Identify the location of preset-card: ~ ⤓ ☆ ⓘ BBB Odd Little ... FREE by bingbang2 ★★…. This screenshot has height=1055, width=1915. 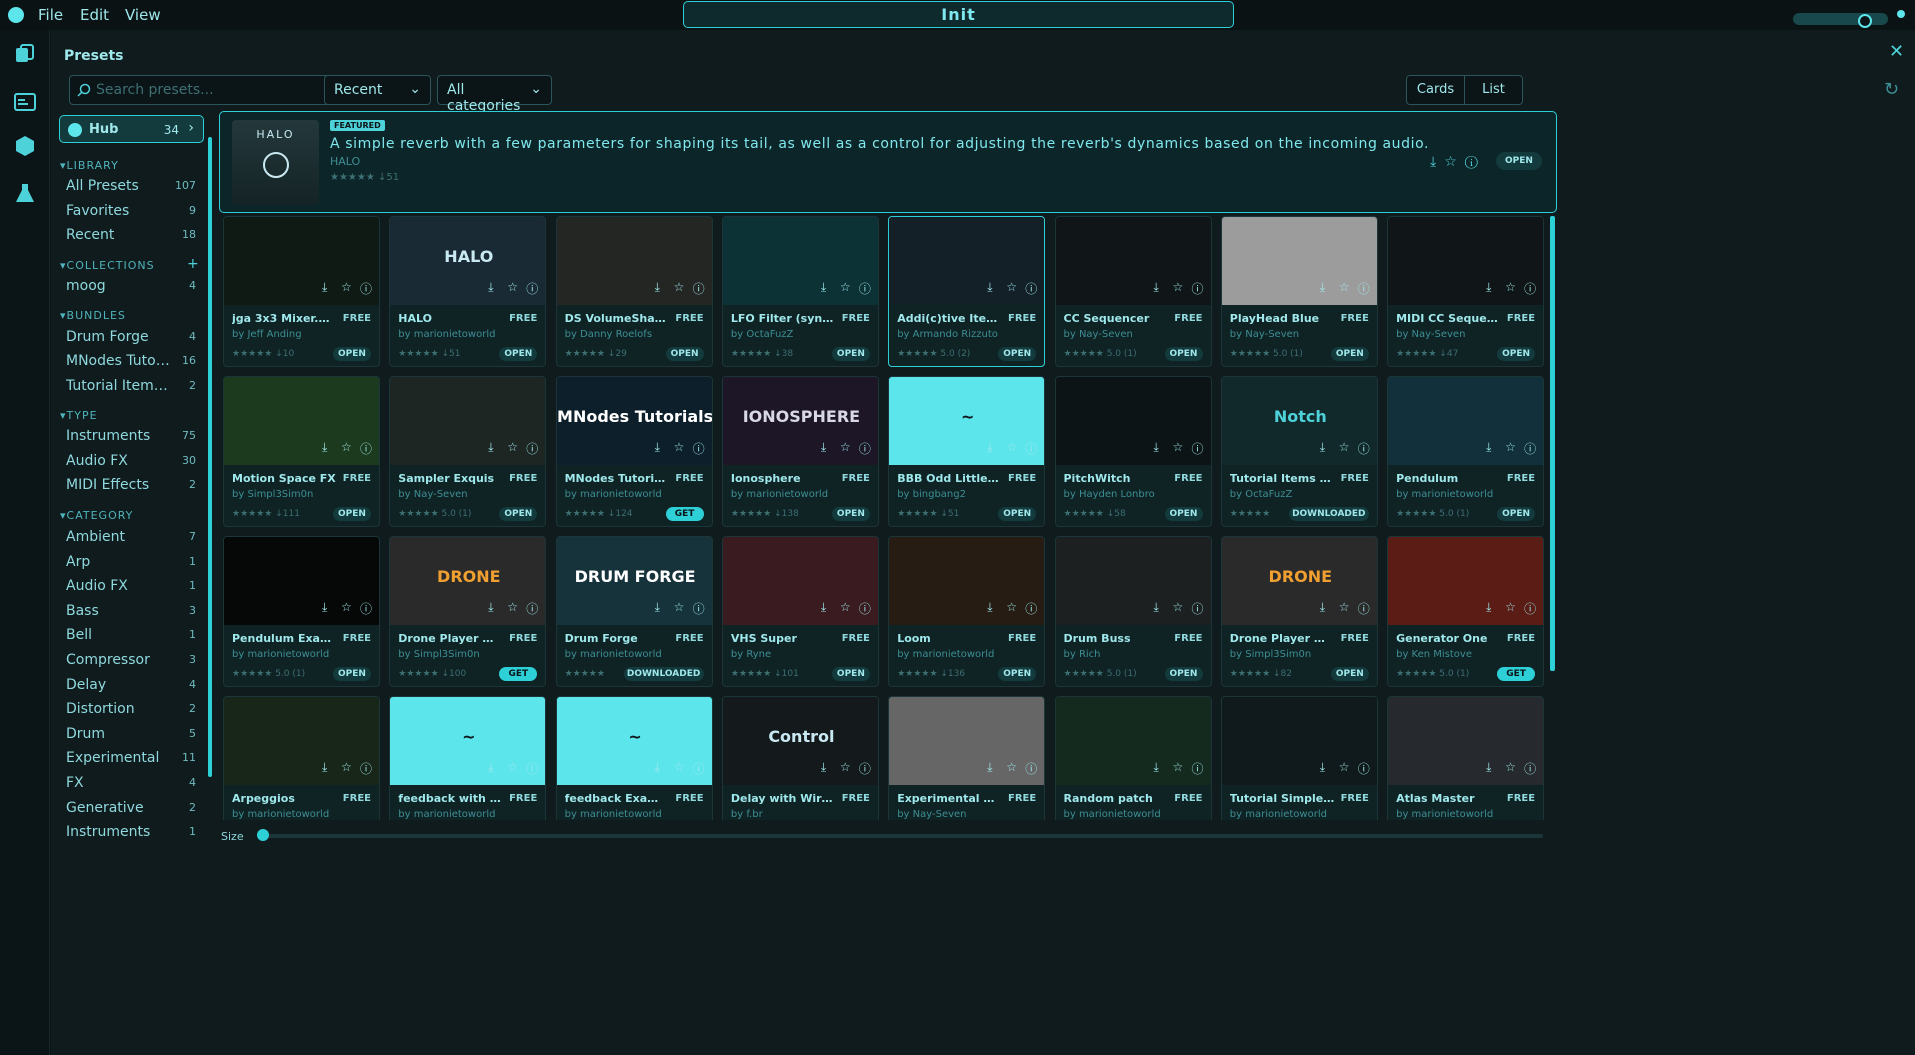
(967, 451).